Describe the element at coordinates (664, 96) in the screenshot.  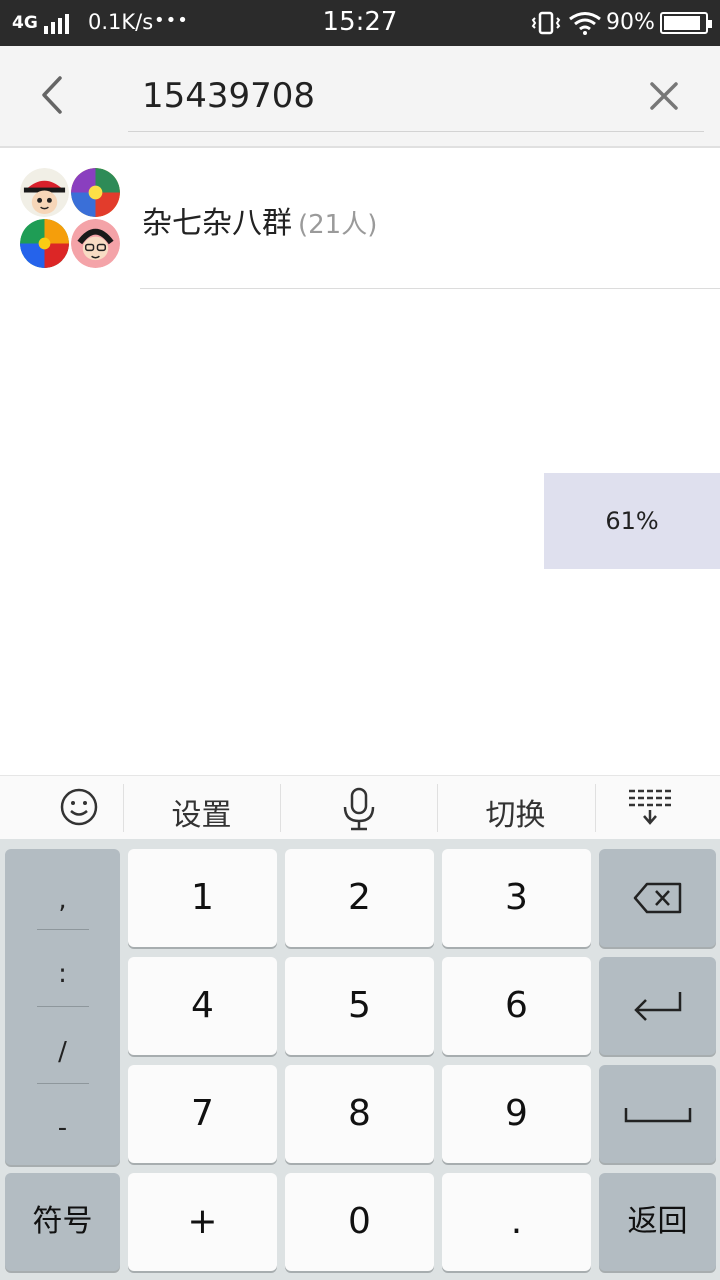
I see `close-icon` at that location.